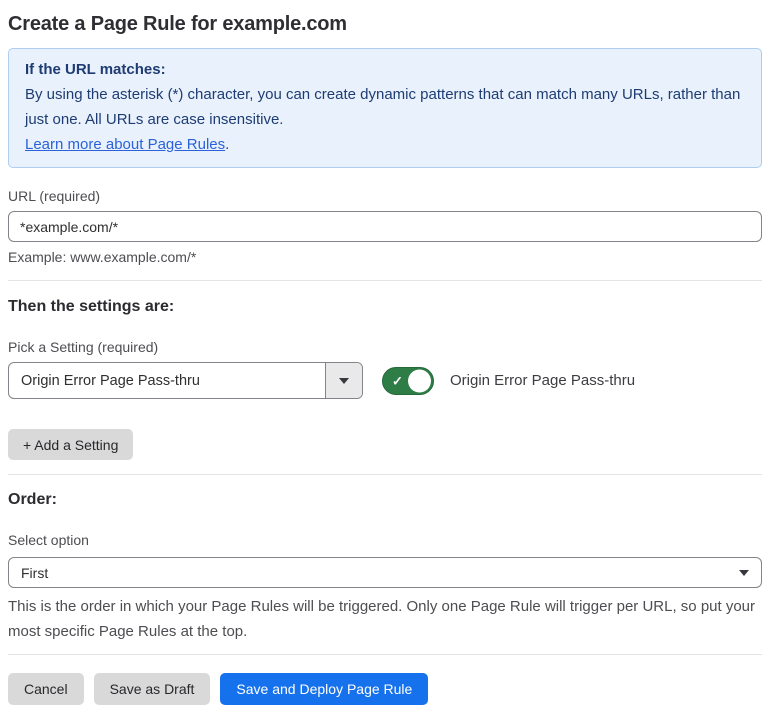  What do you see at coordinates (110, 380) in the screenshot?
I see `setting-select-value: Origin Error Page Pass-thru` at bounding box center [110, 380].